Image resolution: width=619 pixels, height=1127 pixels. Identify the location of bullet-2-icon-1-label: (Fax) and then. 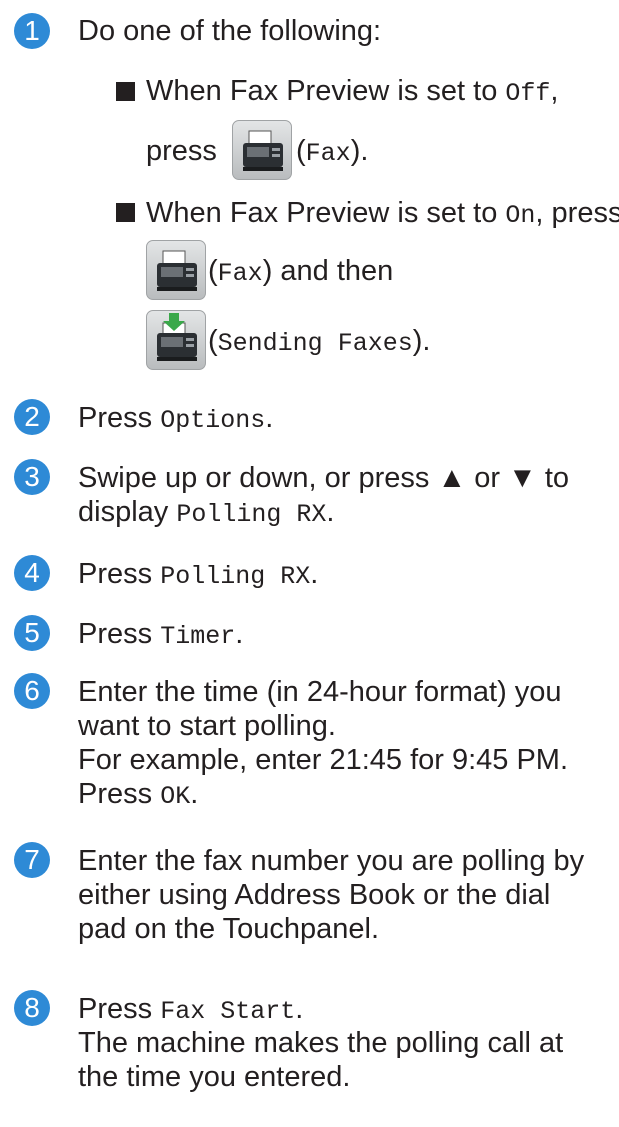
(301, 271).